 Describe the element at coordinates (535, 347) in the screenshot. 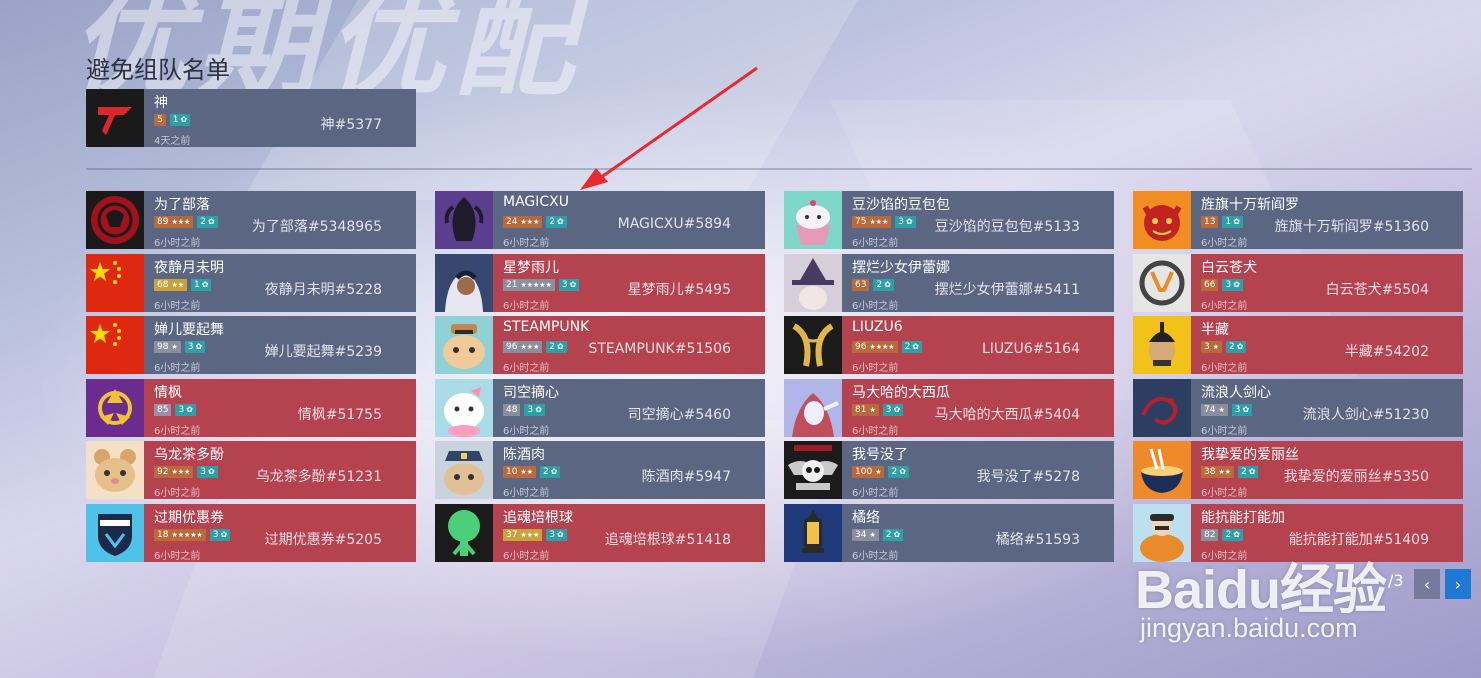

I see `badges: 96 ★★★ 2 ✿` at that location.